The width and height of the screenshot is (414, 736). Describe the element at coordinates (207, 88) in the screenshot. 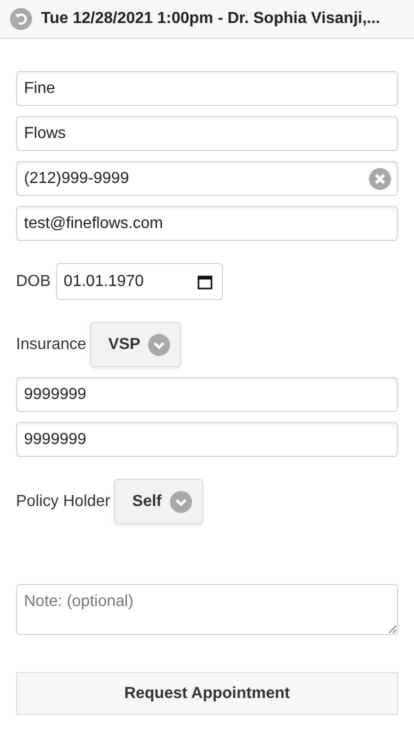

I see `text-field: Fine` at that location.